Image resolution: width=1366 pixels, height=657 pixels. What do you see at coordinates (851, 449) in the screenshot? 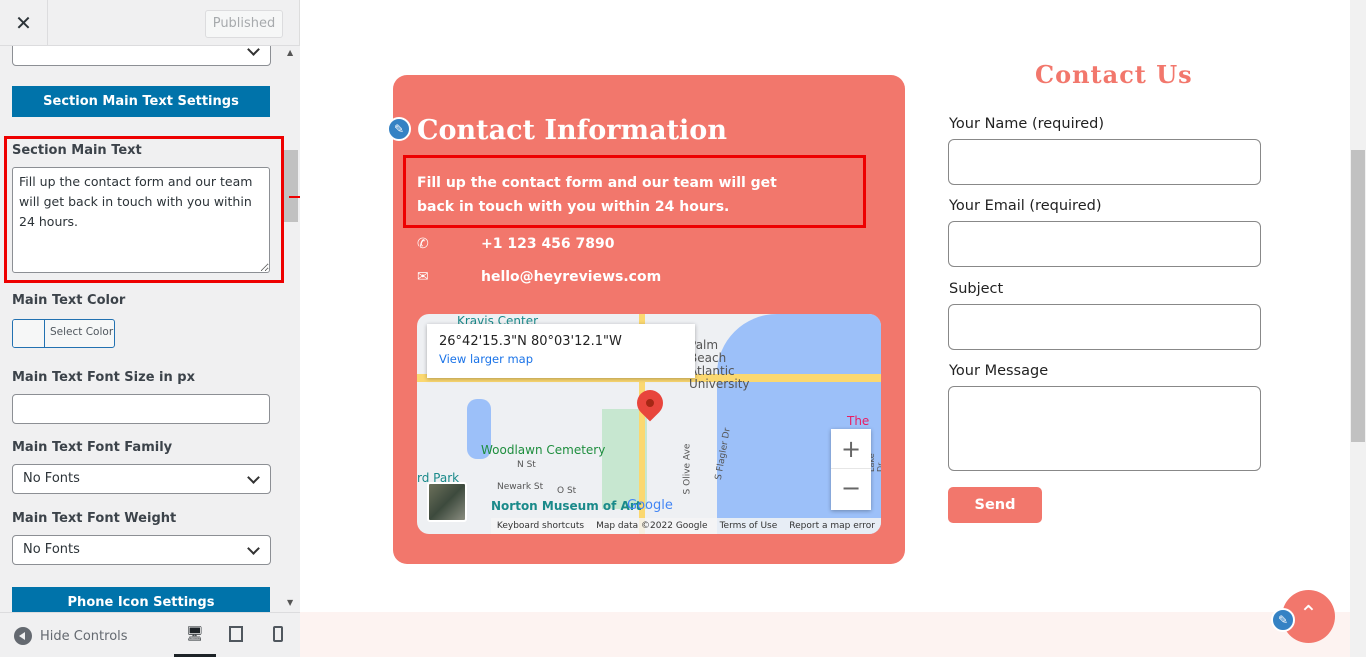
I see `zoom-in-icon: +` at bounding box center [851, 449].